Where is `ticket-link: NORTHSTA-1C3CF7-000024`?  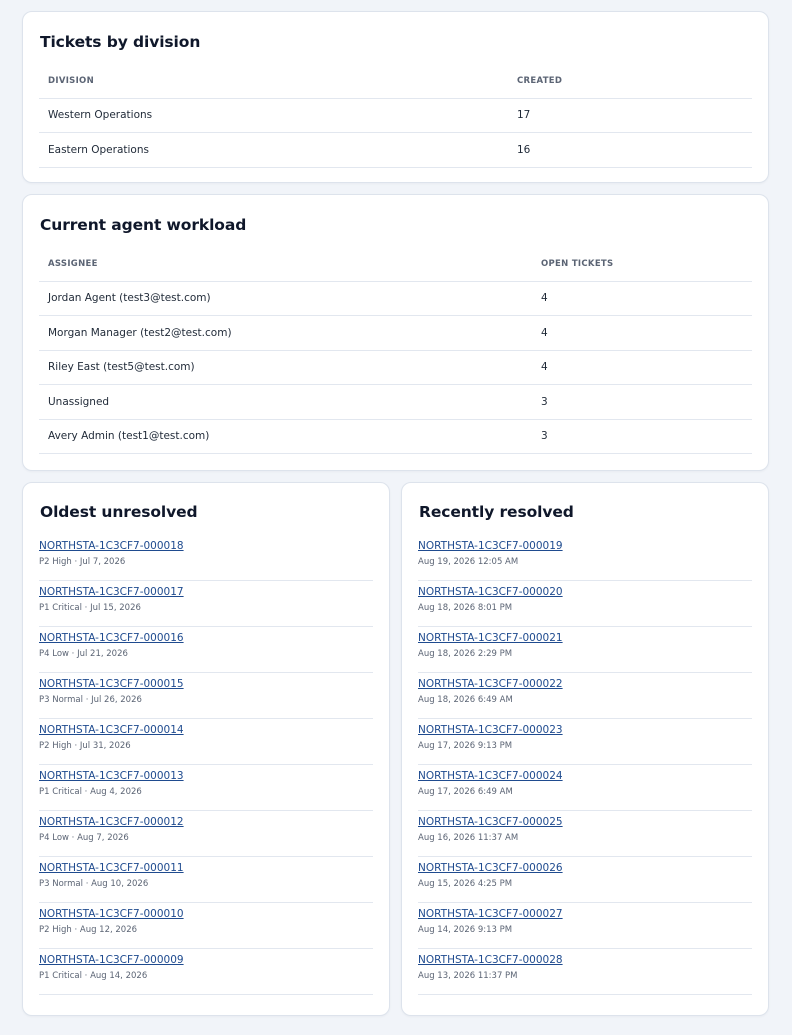
ticket-link: NORTHSTA-1C3CF7-000024 is located at coordinates (585, 776).